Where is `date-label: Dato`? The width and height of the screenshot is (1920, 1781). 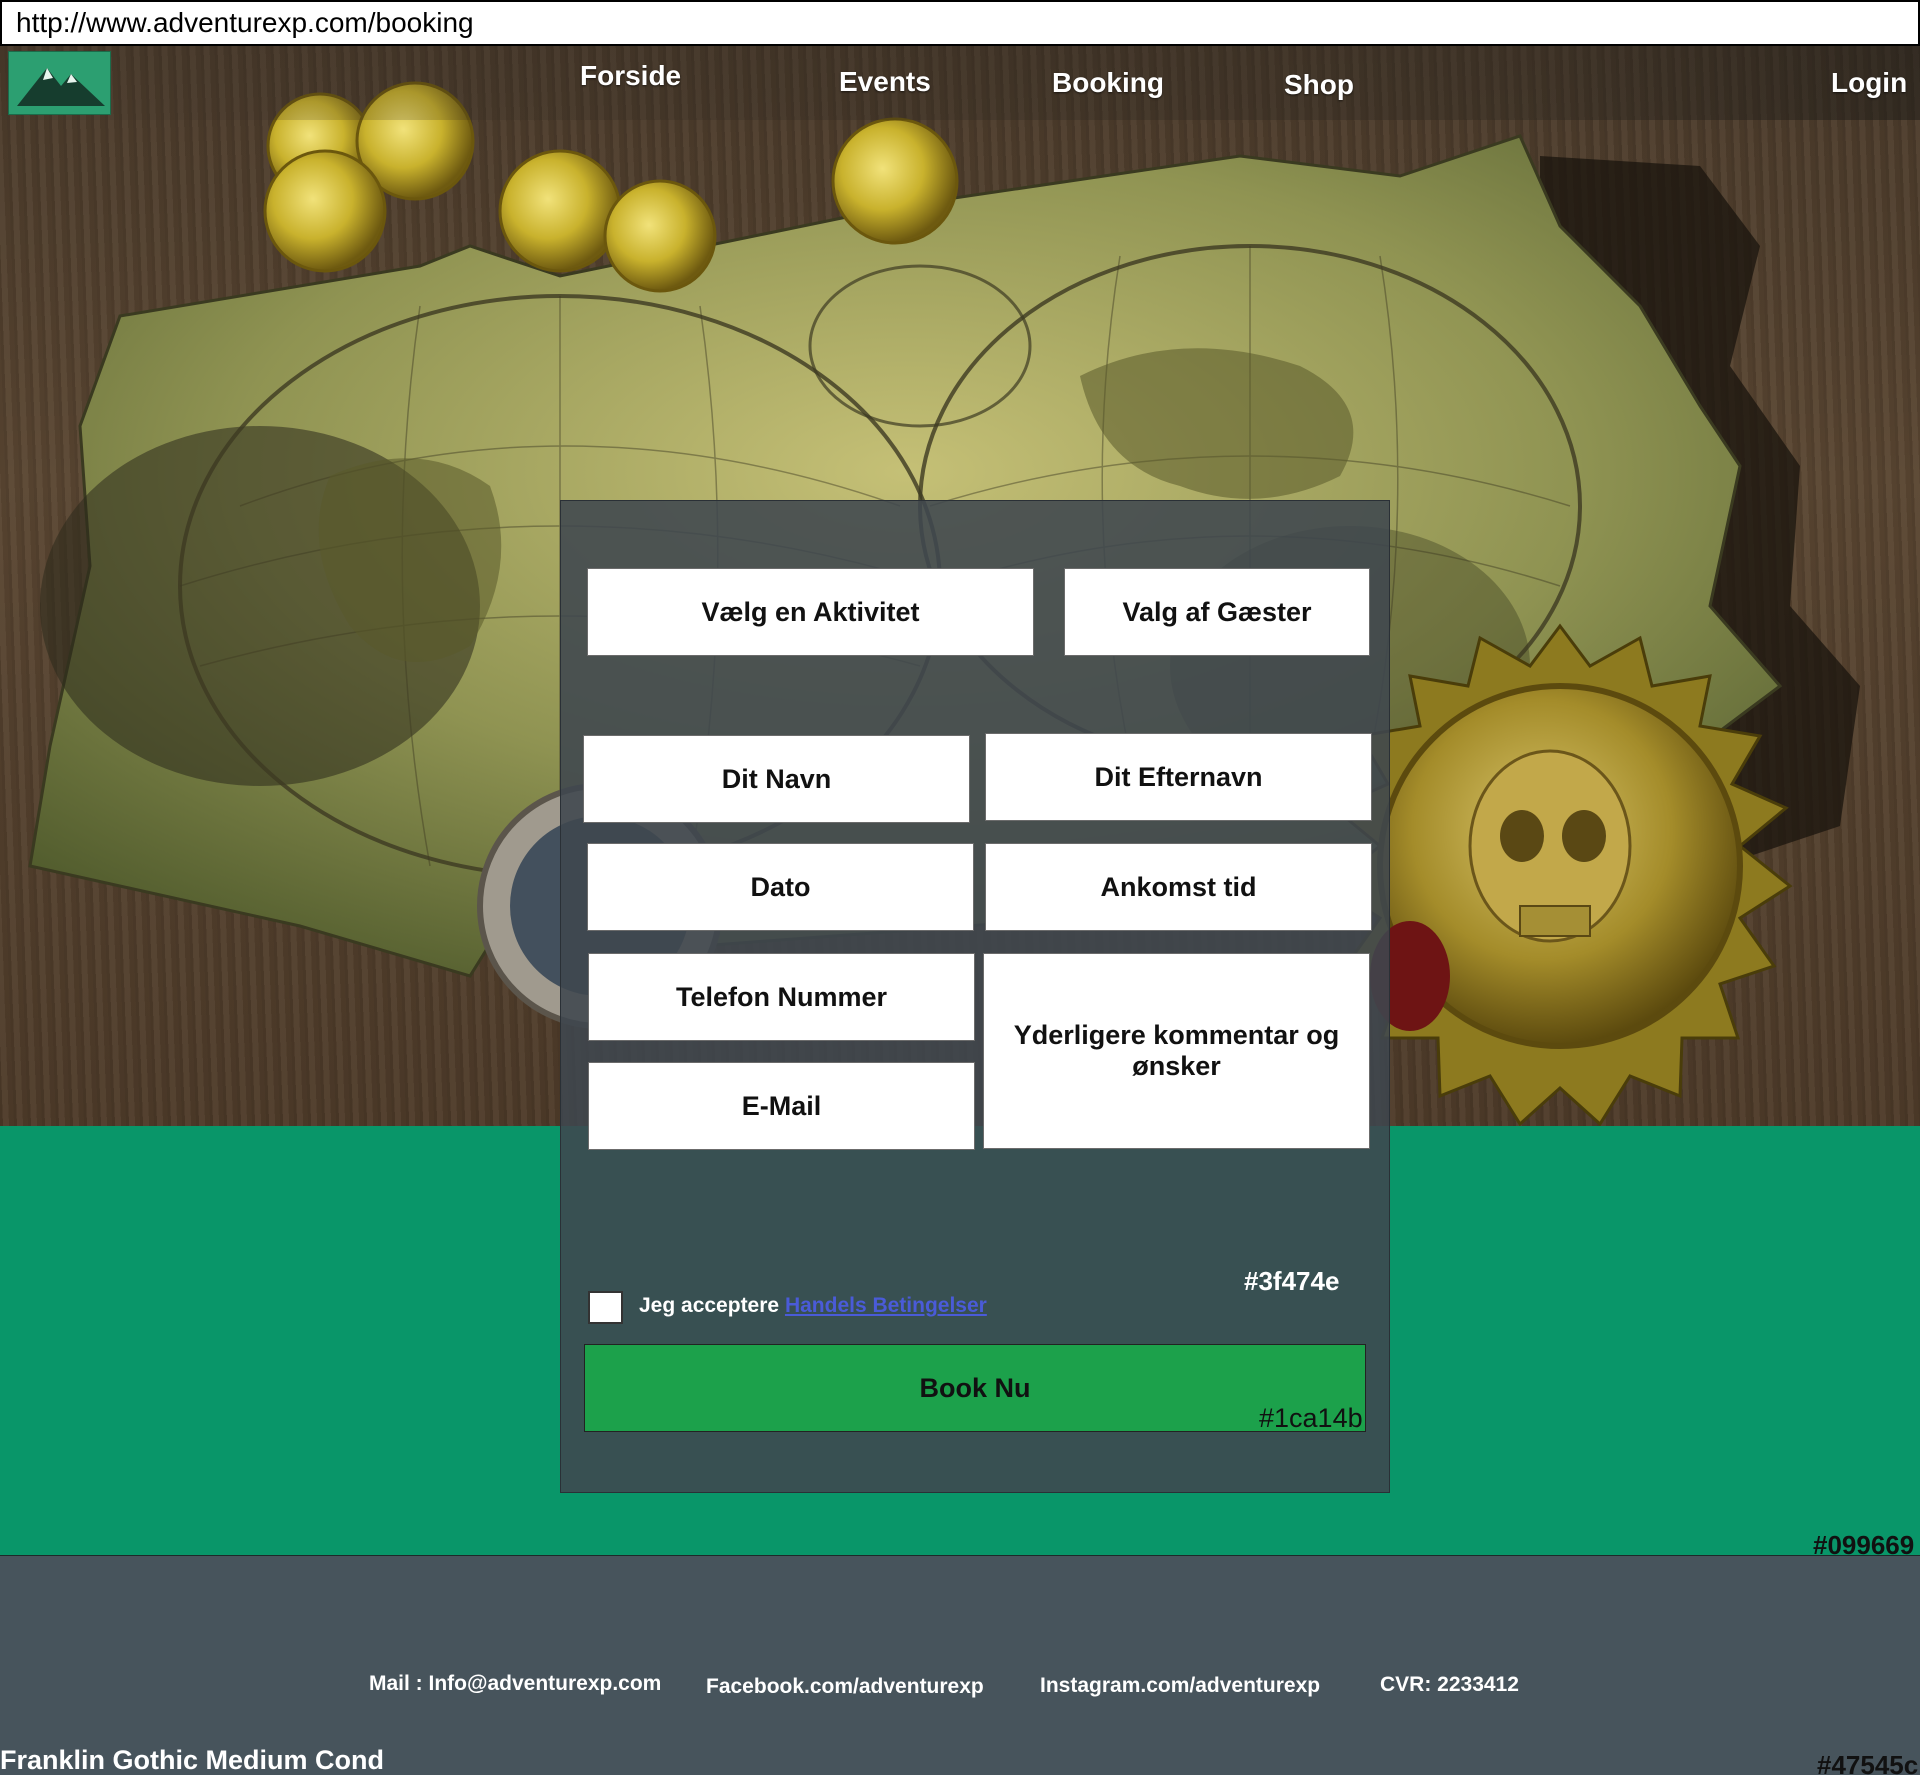 date-label: Dato is located at coordinates (780, 886).